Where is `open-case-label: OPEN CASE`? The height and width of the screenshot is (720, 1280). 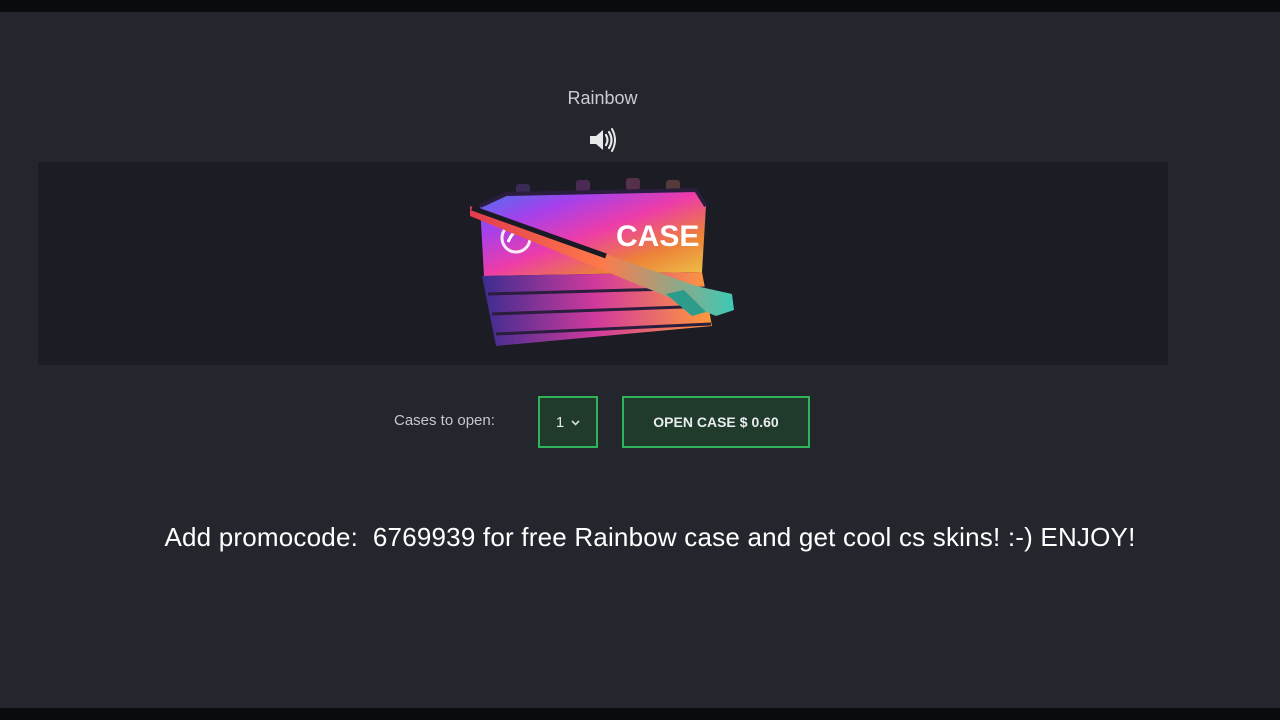
open-case-label: OPEN CASE is located at coordinates (694, 422).